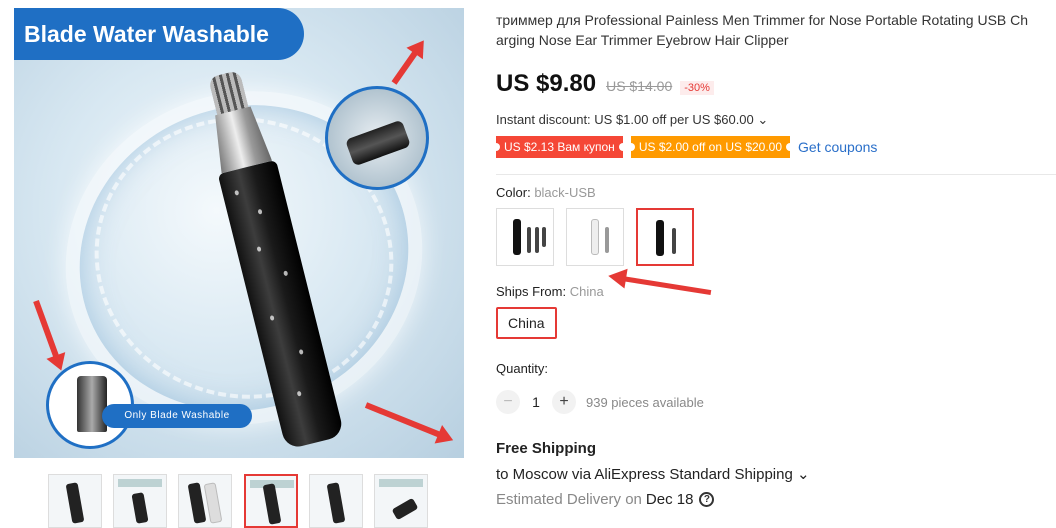 This screenshot has height=528, width=1056. Describe the element at coordinates (525, 237) in the screenshot. I see `color-swatch-black` at that location.